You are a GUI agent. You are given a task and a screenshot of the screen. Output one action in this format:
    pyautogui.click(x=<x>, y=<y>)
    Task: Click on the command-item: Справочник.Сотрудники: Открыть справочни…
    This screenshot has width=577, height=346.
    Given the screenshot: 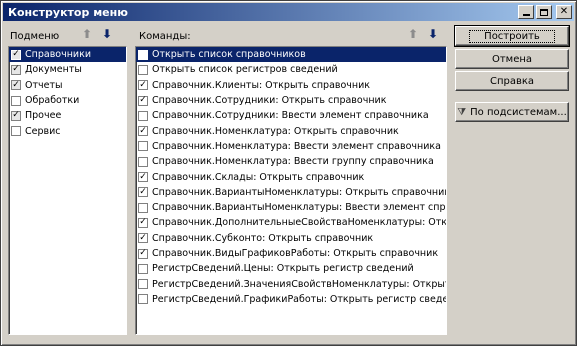 What is the action you would take?
    pyautogui.click(x=291, y=100)
    